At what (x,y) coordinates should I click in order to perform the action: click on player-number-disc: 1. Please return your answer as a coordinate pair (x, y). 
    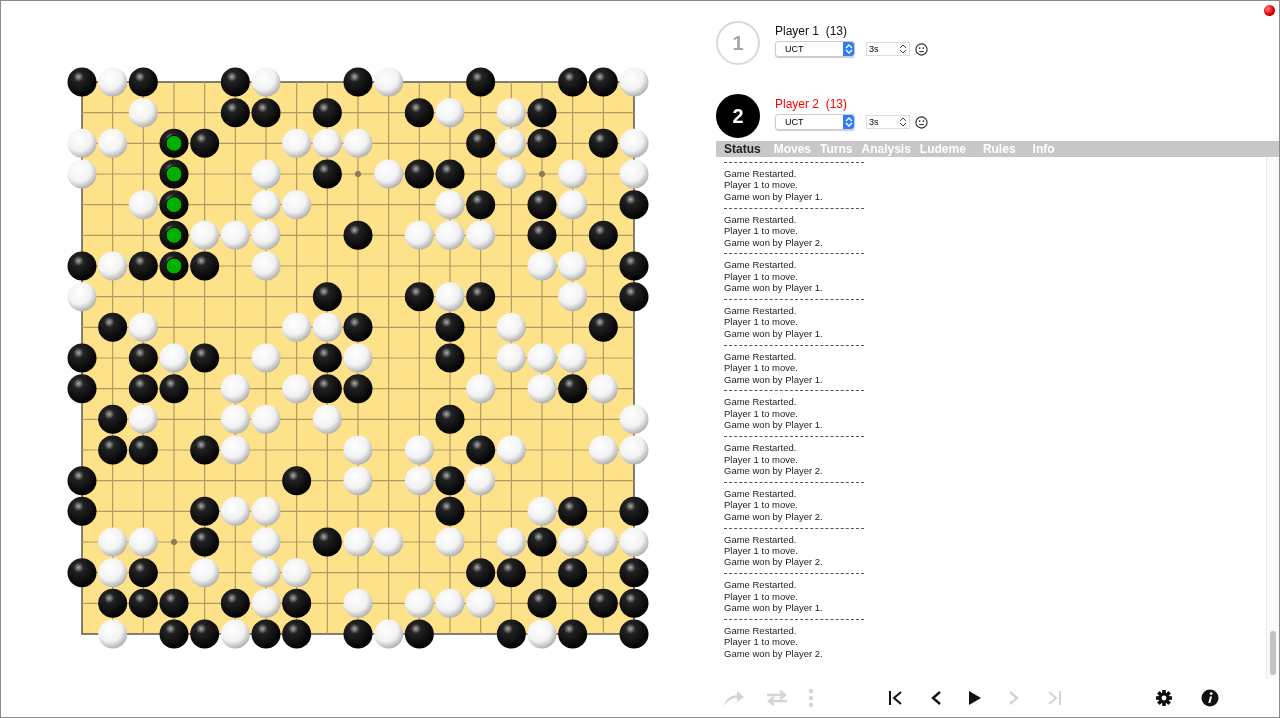
    Looking at the image, I should click on (738, 43).